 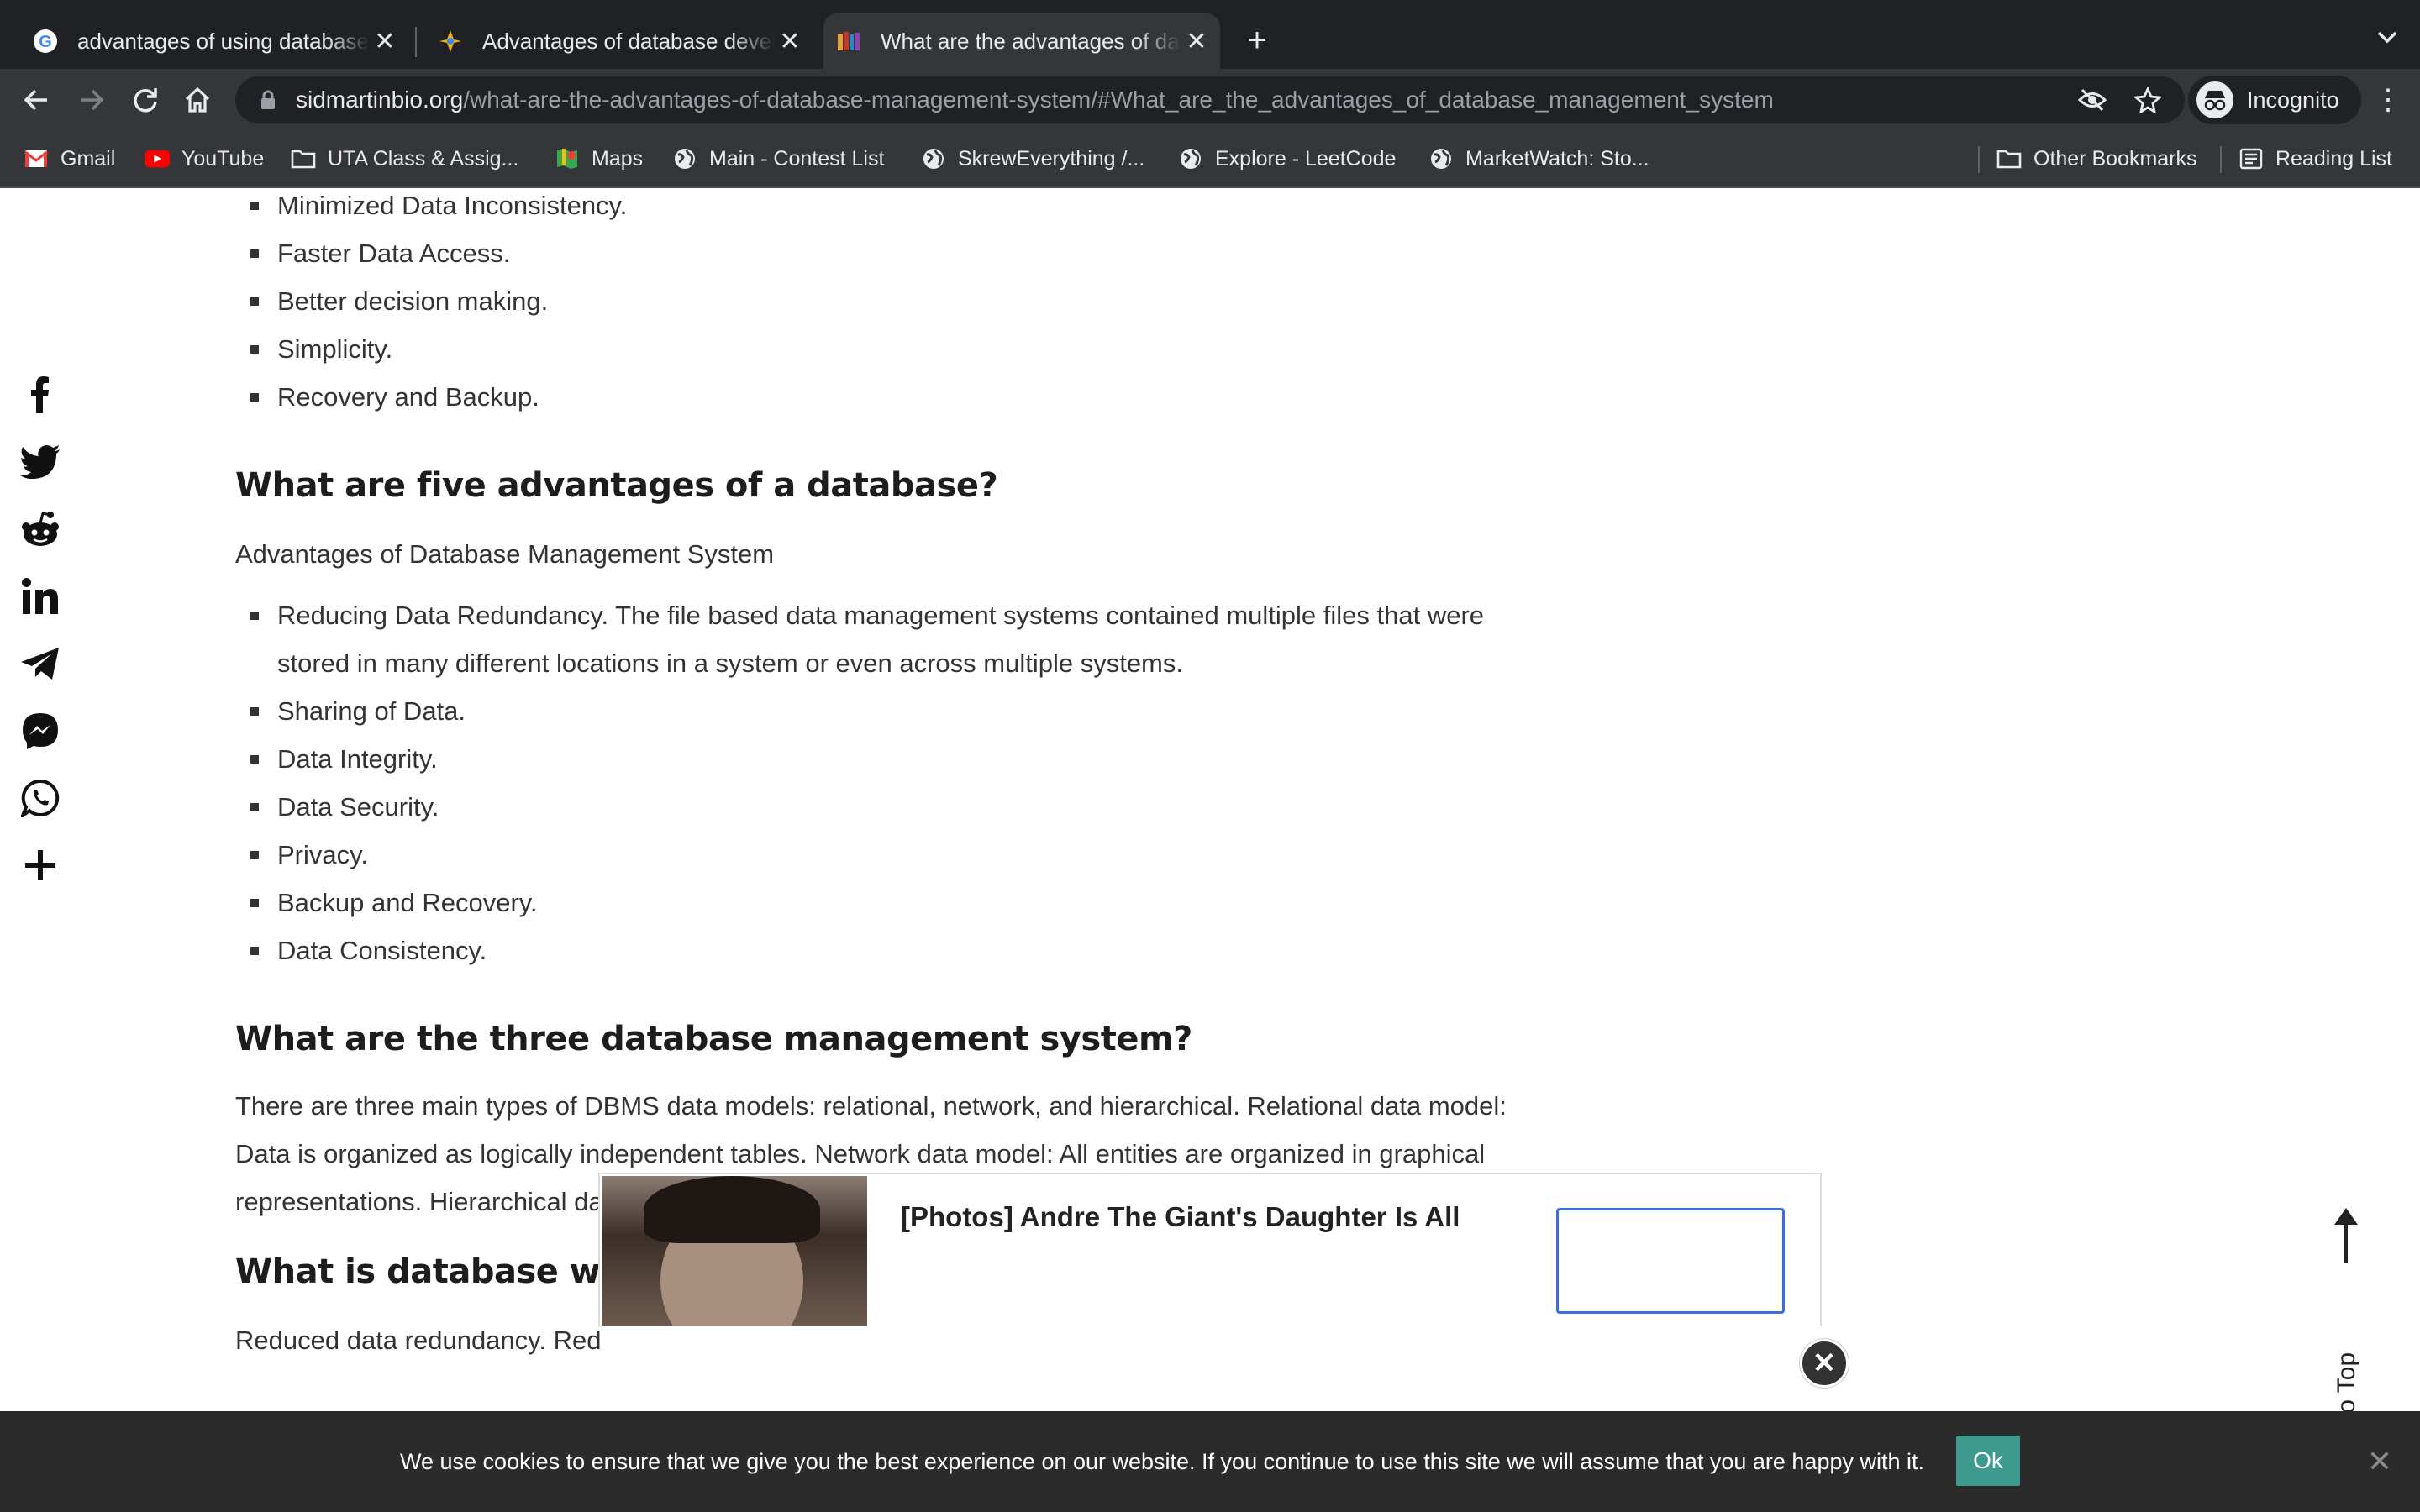 I want to click on bookmark-contest-list: Main - Contest List, so click(x=778, y=158).